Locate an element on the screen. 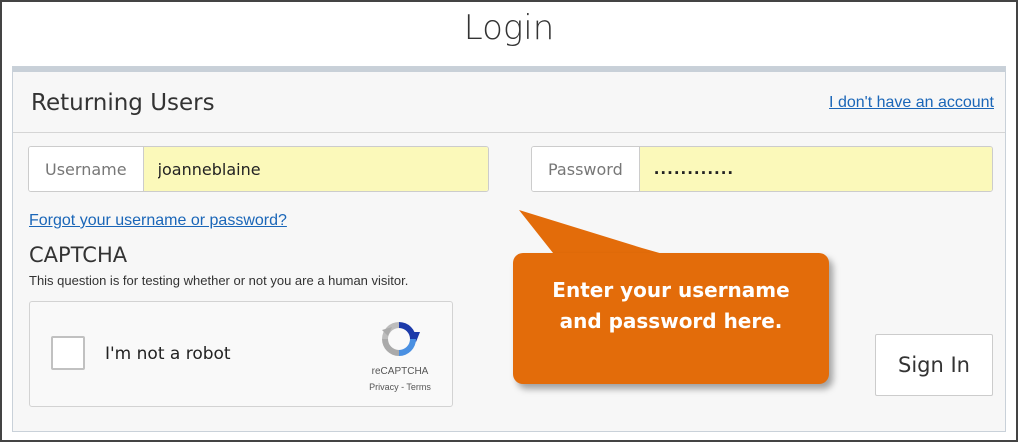 This screenshot has width=1018, height=442. callout-text: Enter your username and password here. is located at coordinates (671, 306).